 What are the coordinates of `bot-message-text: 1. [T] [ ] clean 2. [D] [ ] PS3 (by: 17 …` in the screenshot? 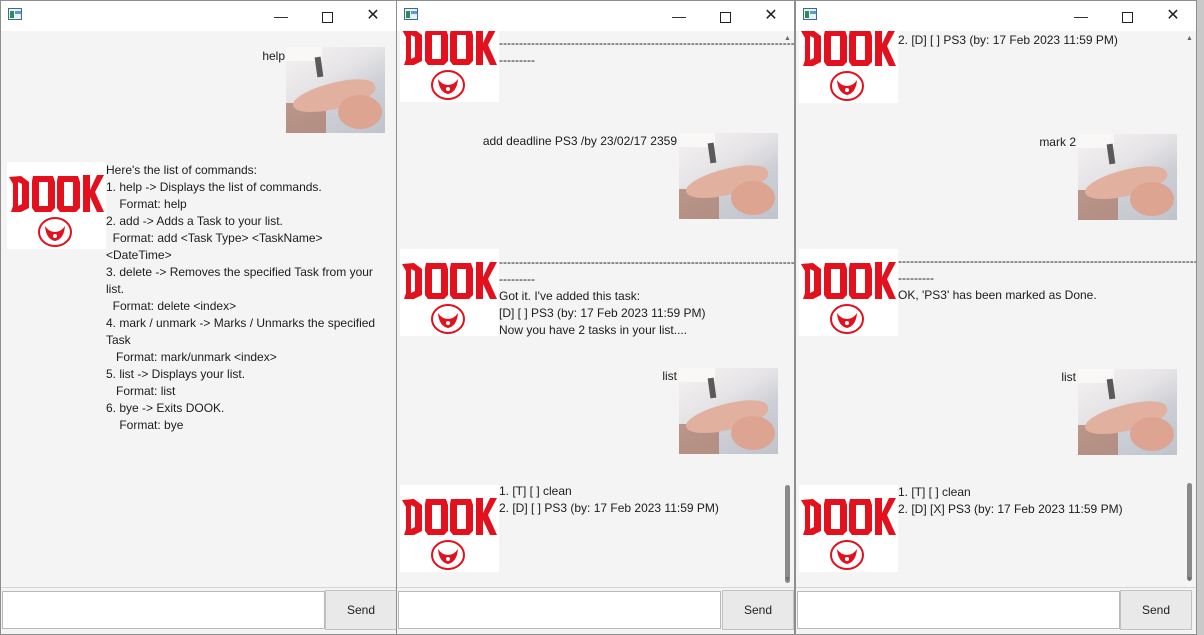 It's located at (609, 499).